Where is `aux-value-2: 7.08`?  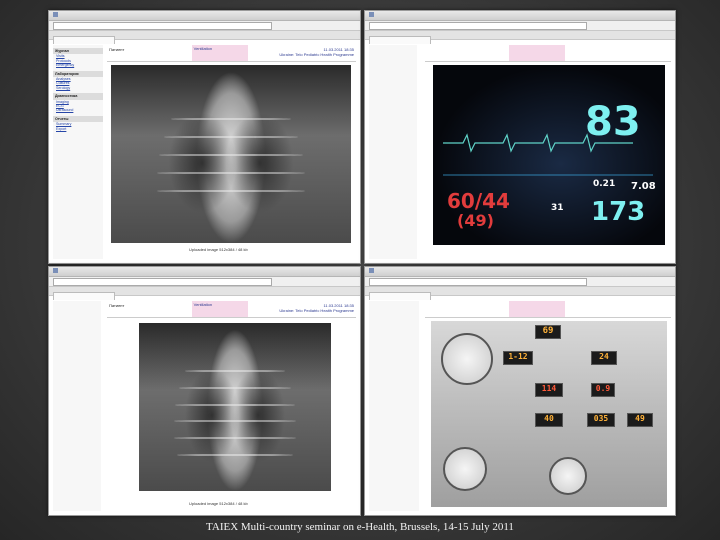 aux-value-2: 7.08 is located at coordinates (643, 186).